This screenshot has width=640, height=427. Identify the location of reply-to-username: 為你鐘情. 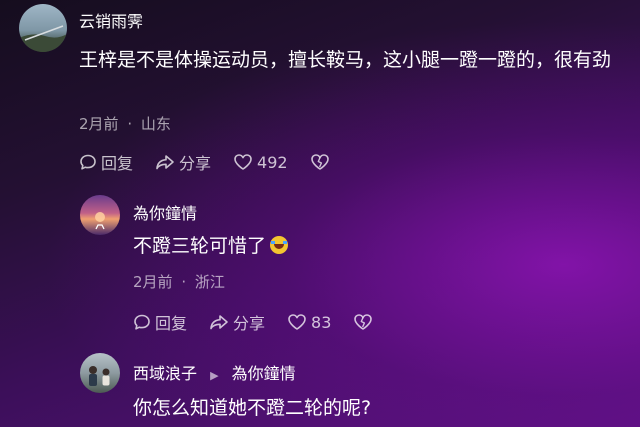
(264, 373).